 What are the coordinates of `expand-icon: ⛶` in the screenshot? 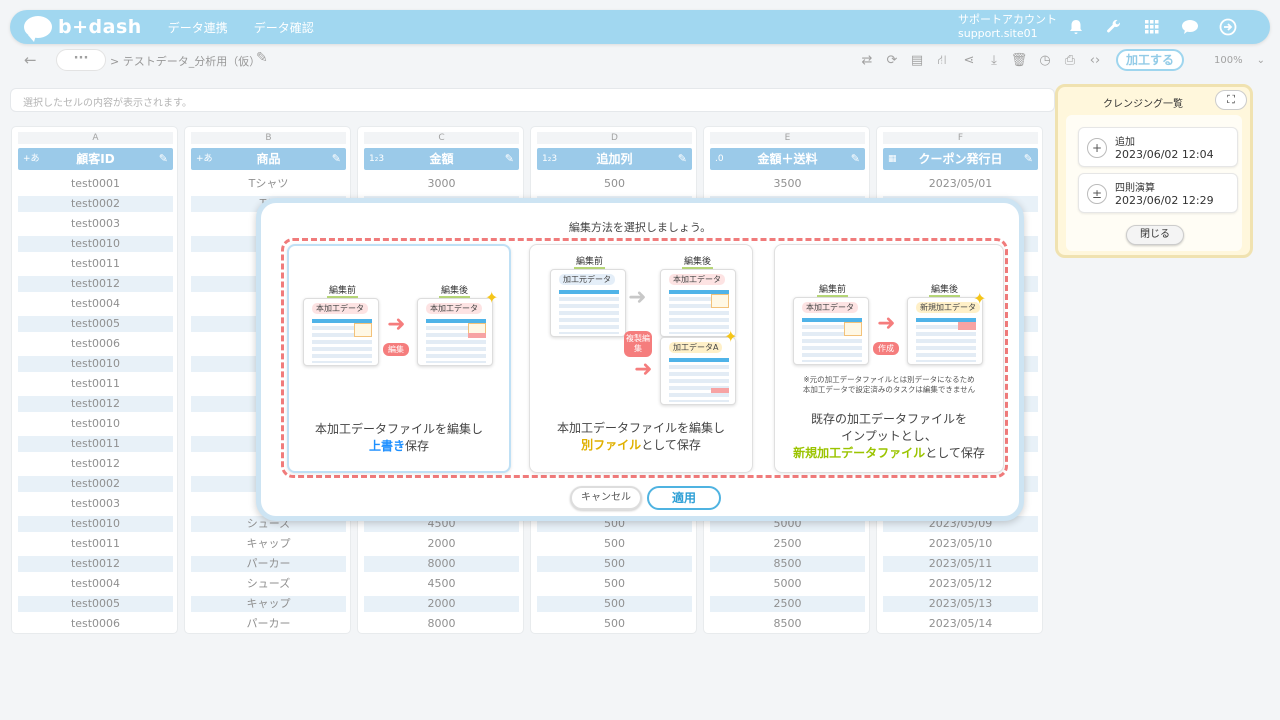 It's located at (1231, 100).